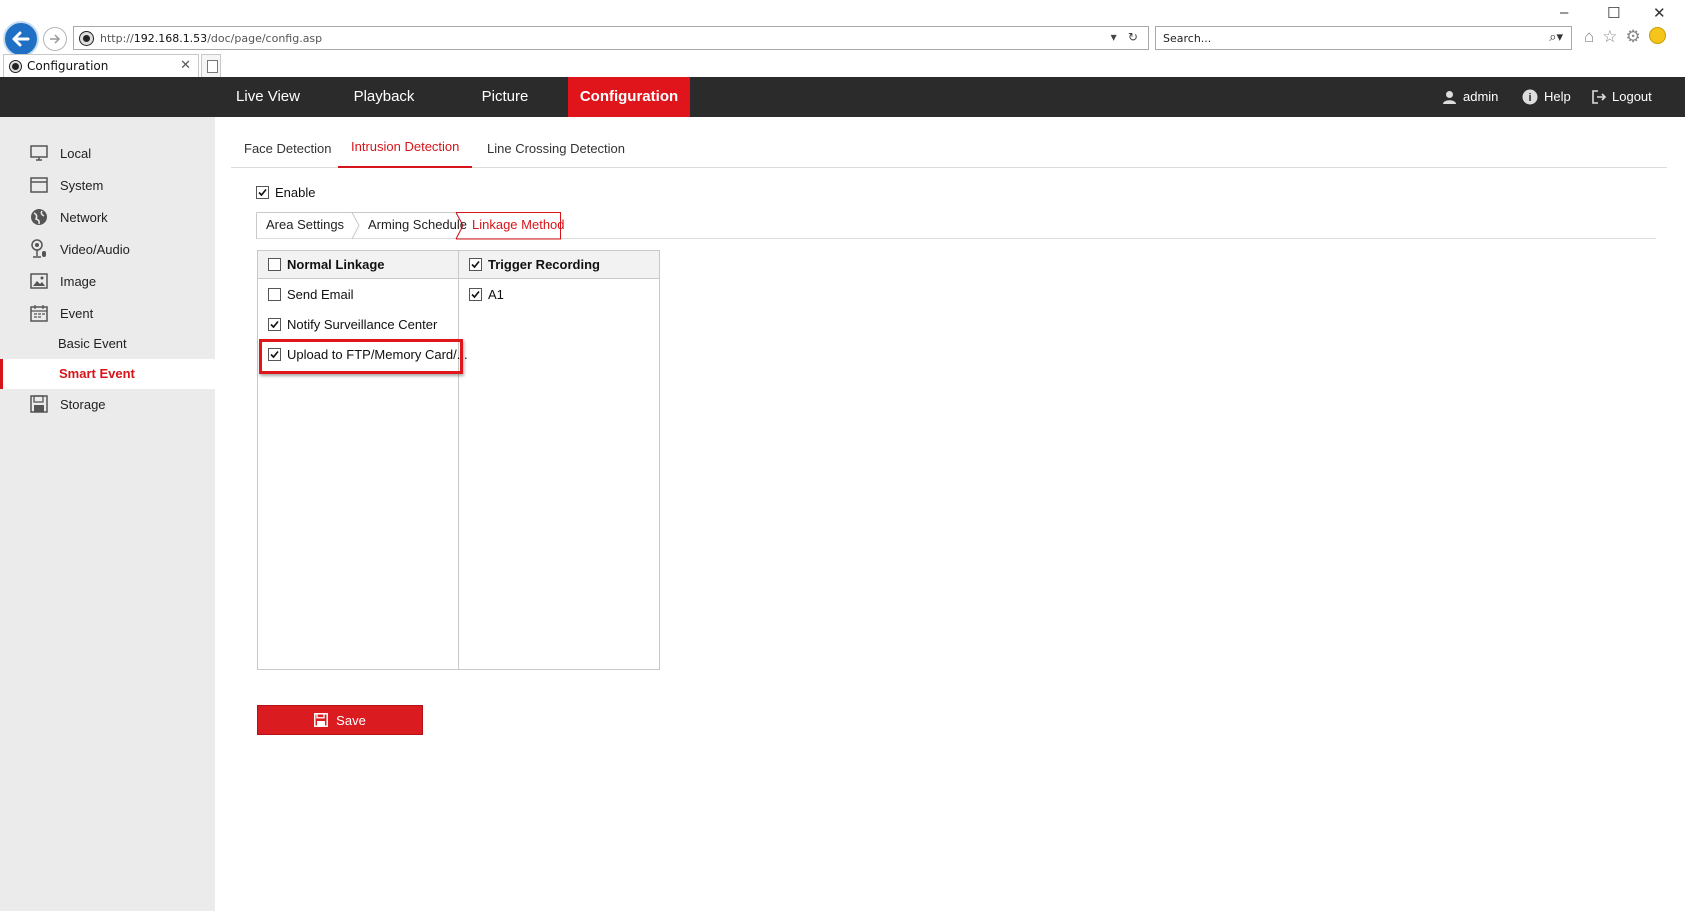  I want to click on help-label: Help, so click(1557, 96).